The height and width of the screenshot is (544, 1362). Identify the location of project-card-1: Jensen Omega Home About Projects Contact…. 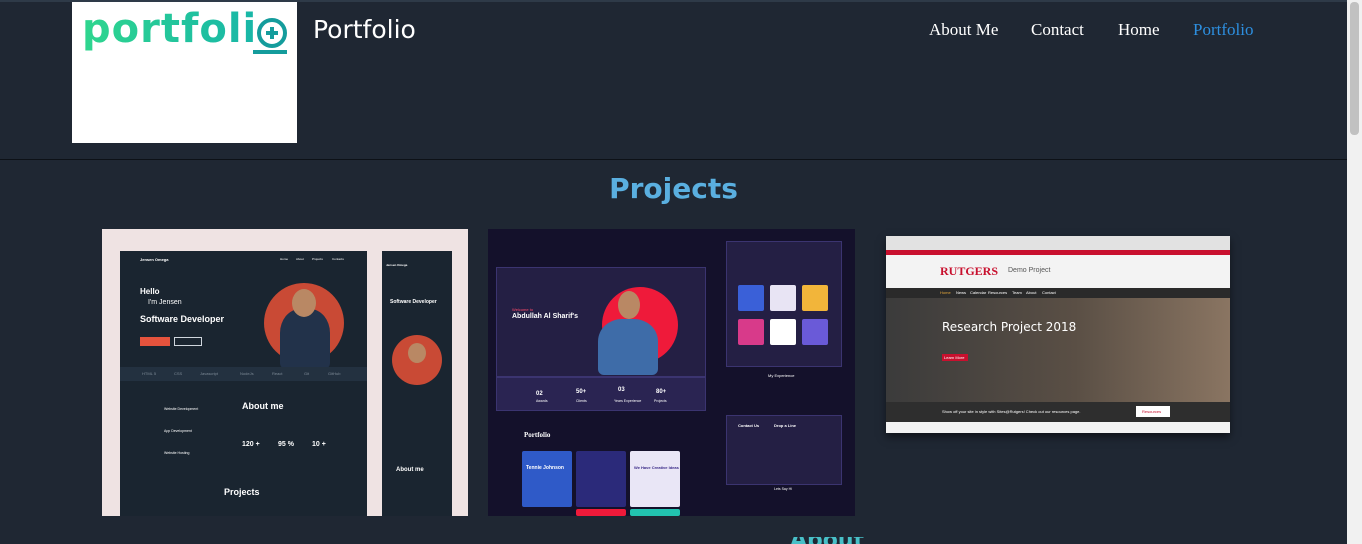
(285, 372).